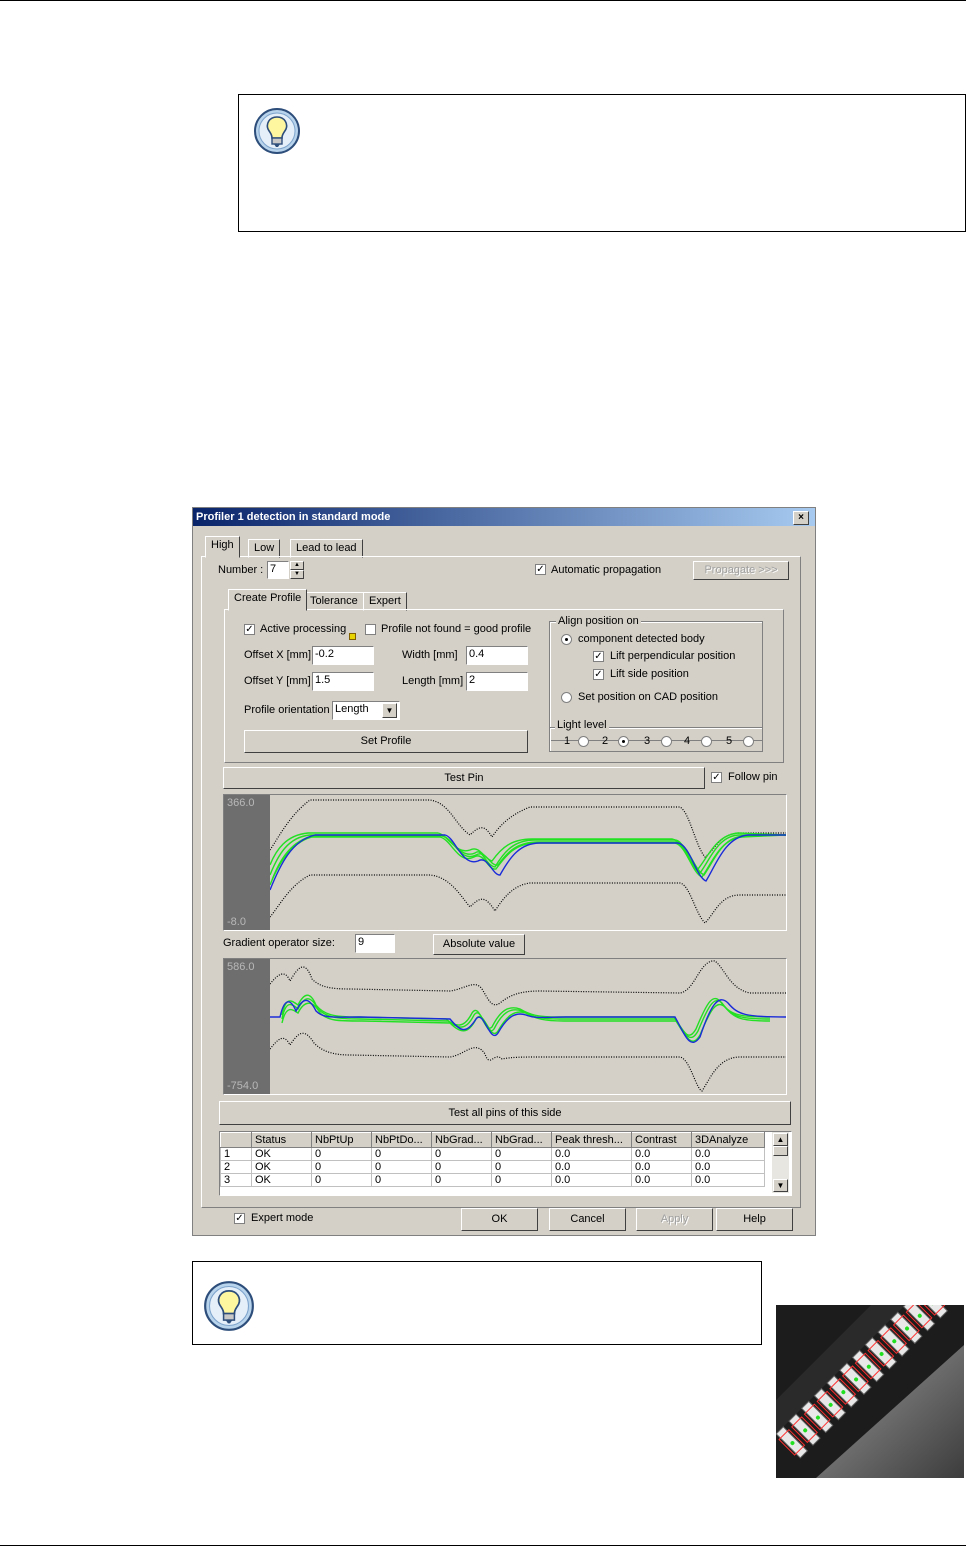 This screenshot has height=1547, width=966. Describe the element at coordinates (278, 570) in the screenshot. I see `number-input: 7` at that location.